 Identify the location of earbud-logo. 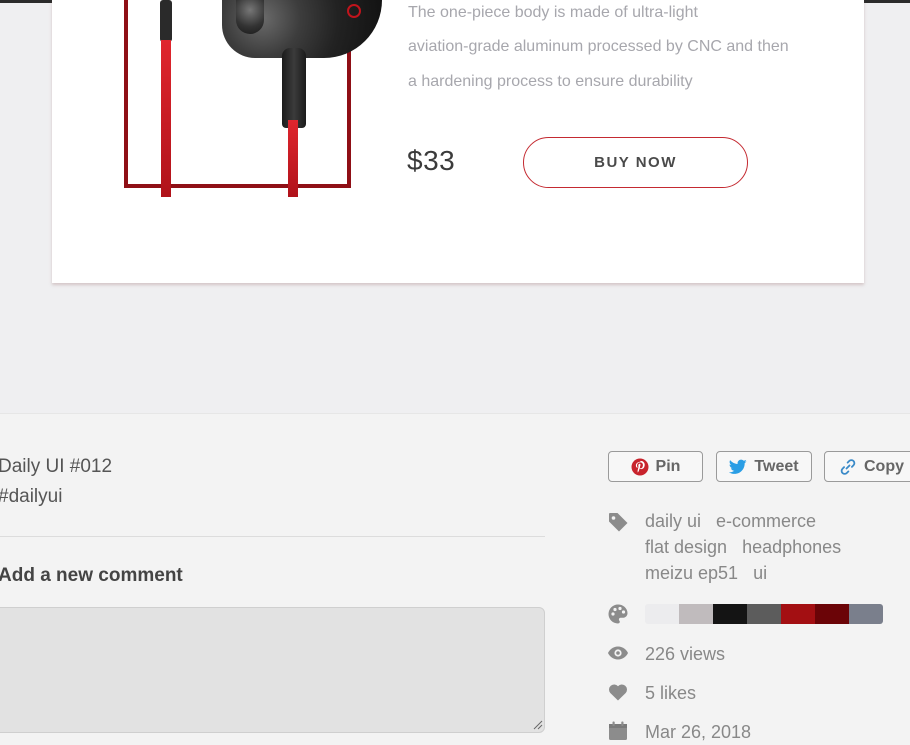
(354, 11).